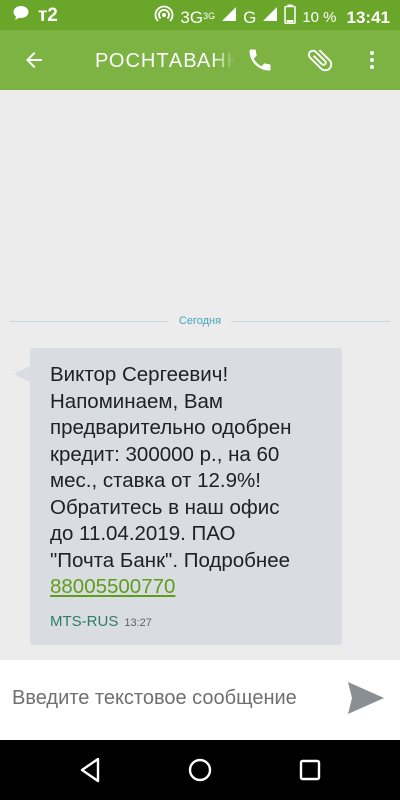  Describe the element at coordinates (112, 586) in the screenshot. I see `phone-number-link: 88005500770` at that location.